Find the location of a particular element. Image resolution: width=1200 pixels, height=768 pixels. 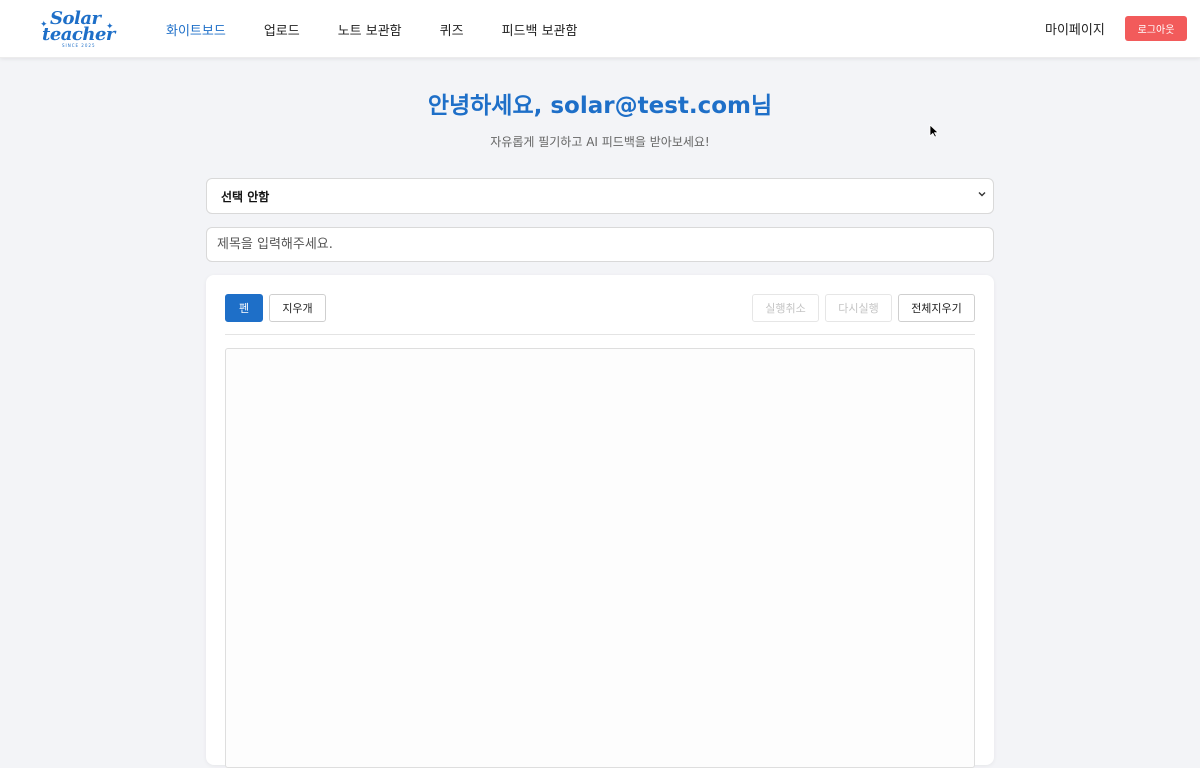

chevron-down-icon is located at coordinates (982, 195).